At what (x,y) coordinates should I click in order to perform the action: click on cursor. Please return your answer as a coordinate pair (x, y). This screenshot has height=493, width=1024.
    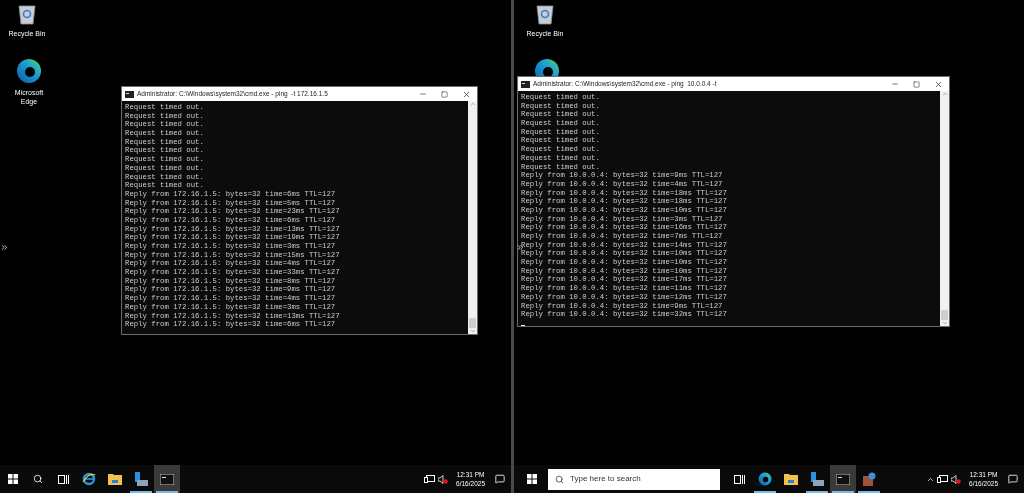
    Looking at the image, I should click on (523, 325).